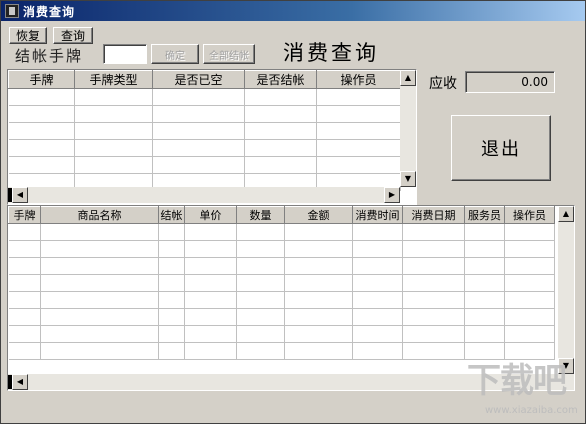  I want to click on restore-button: 恢复, so click(28, 35).